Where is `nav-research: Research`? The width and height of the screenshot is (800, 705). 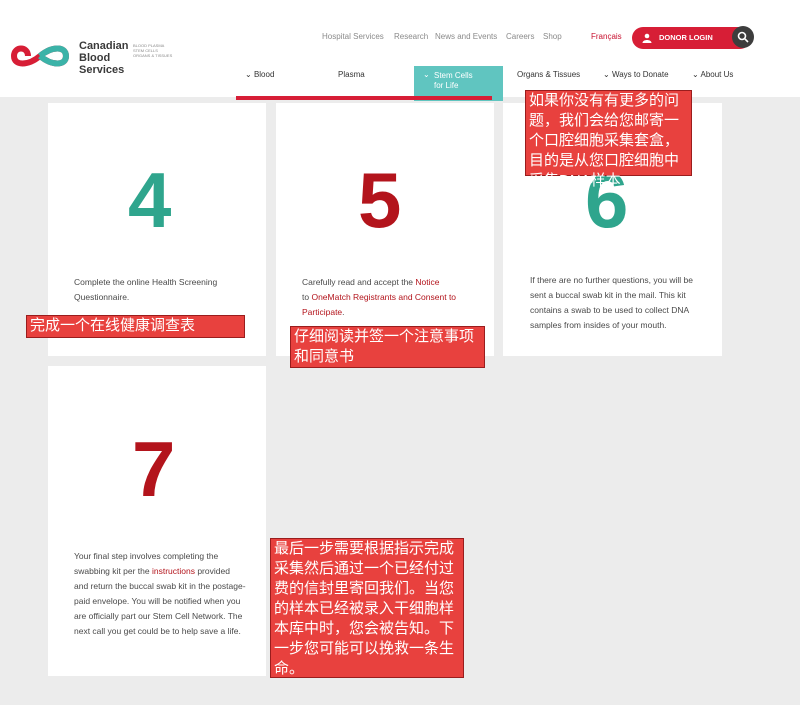 nav-research: Research is located at coordinates (411, 36).